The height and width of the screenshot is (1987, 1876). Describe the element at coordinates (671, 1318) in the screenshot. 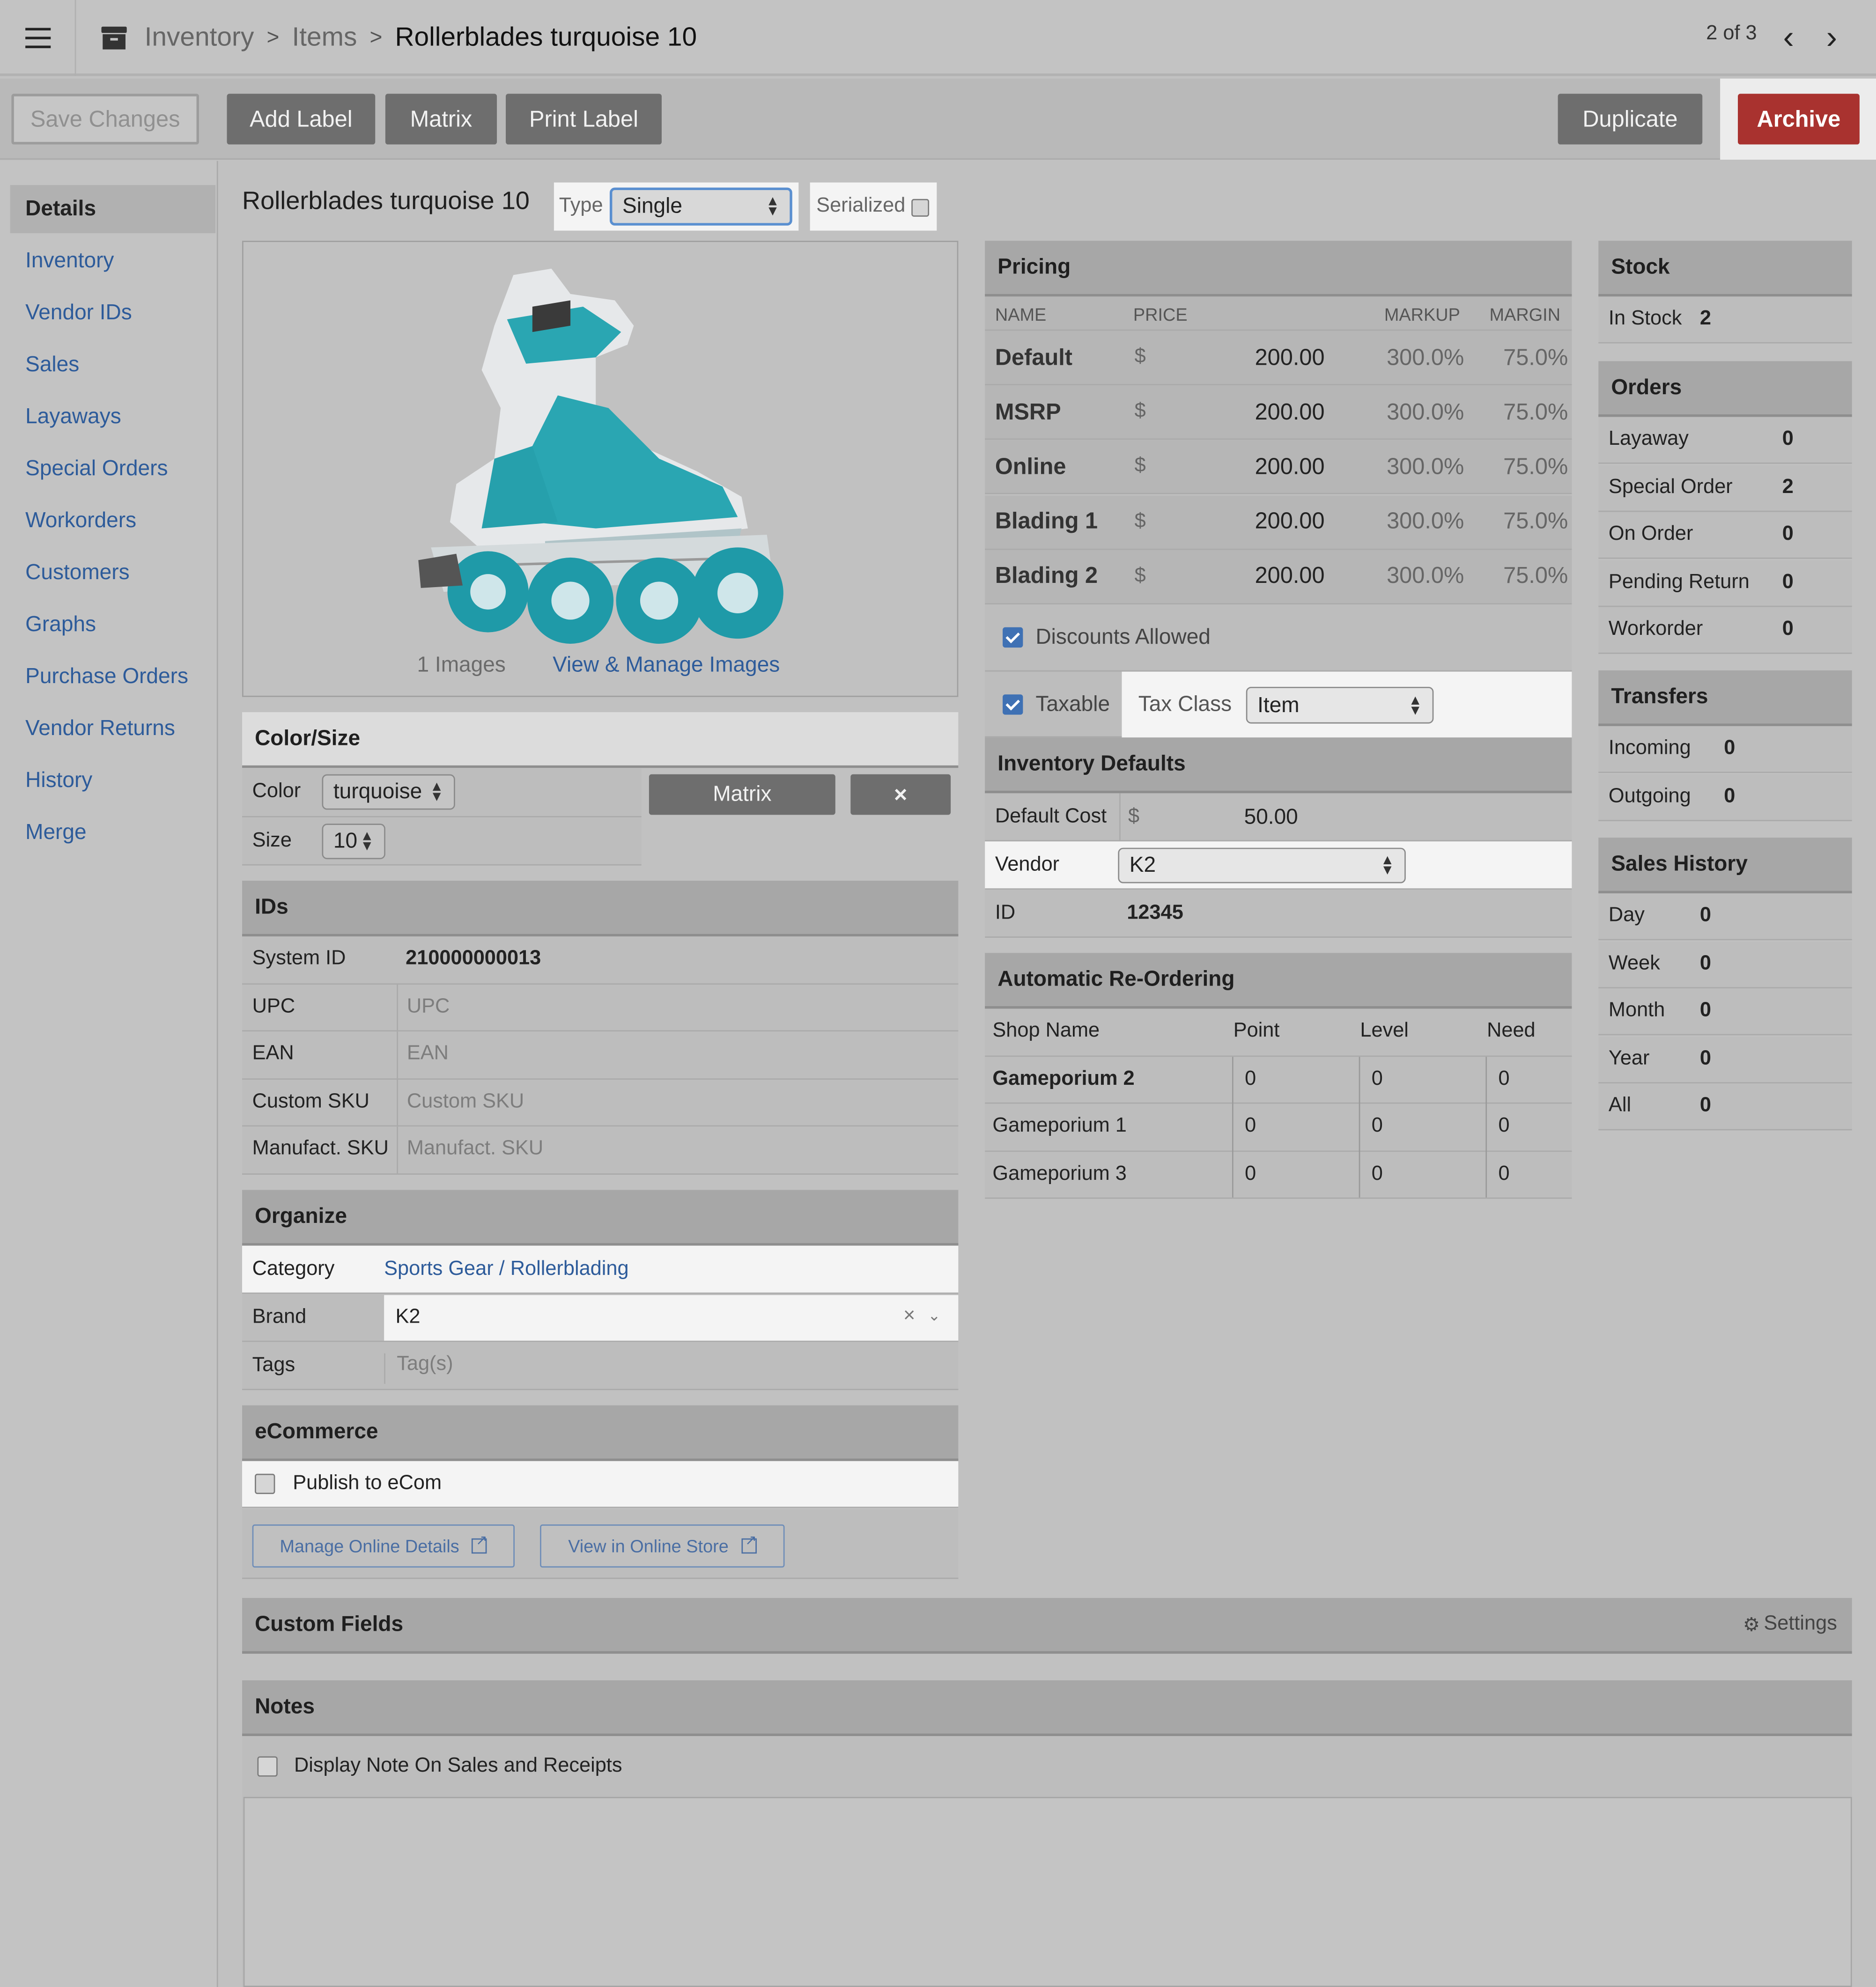

I see `brand-select: K2 × ⌄` at that location.